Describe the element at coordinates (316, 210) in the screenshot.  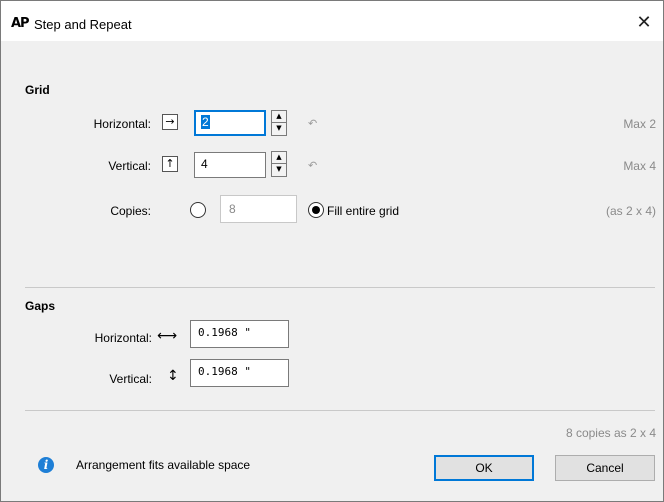
I see `fill-entire-grid-radio` at that location.